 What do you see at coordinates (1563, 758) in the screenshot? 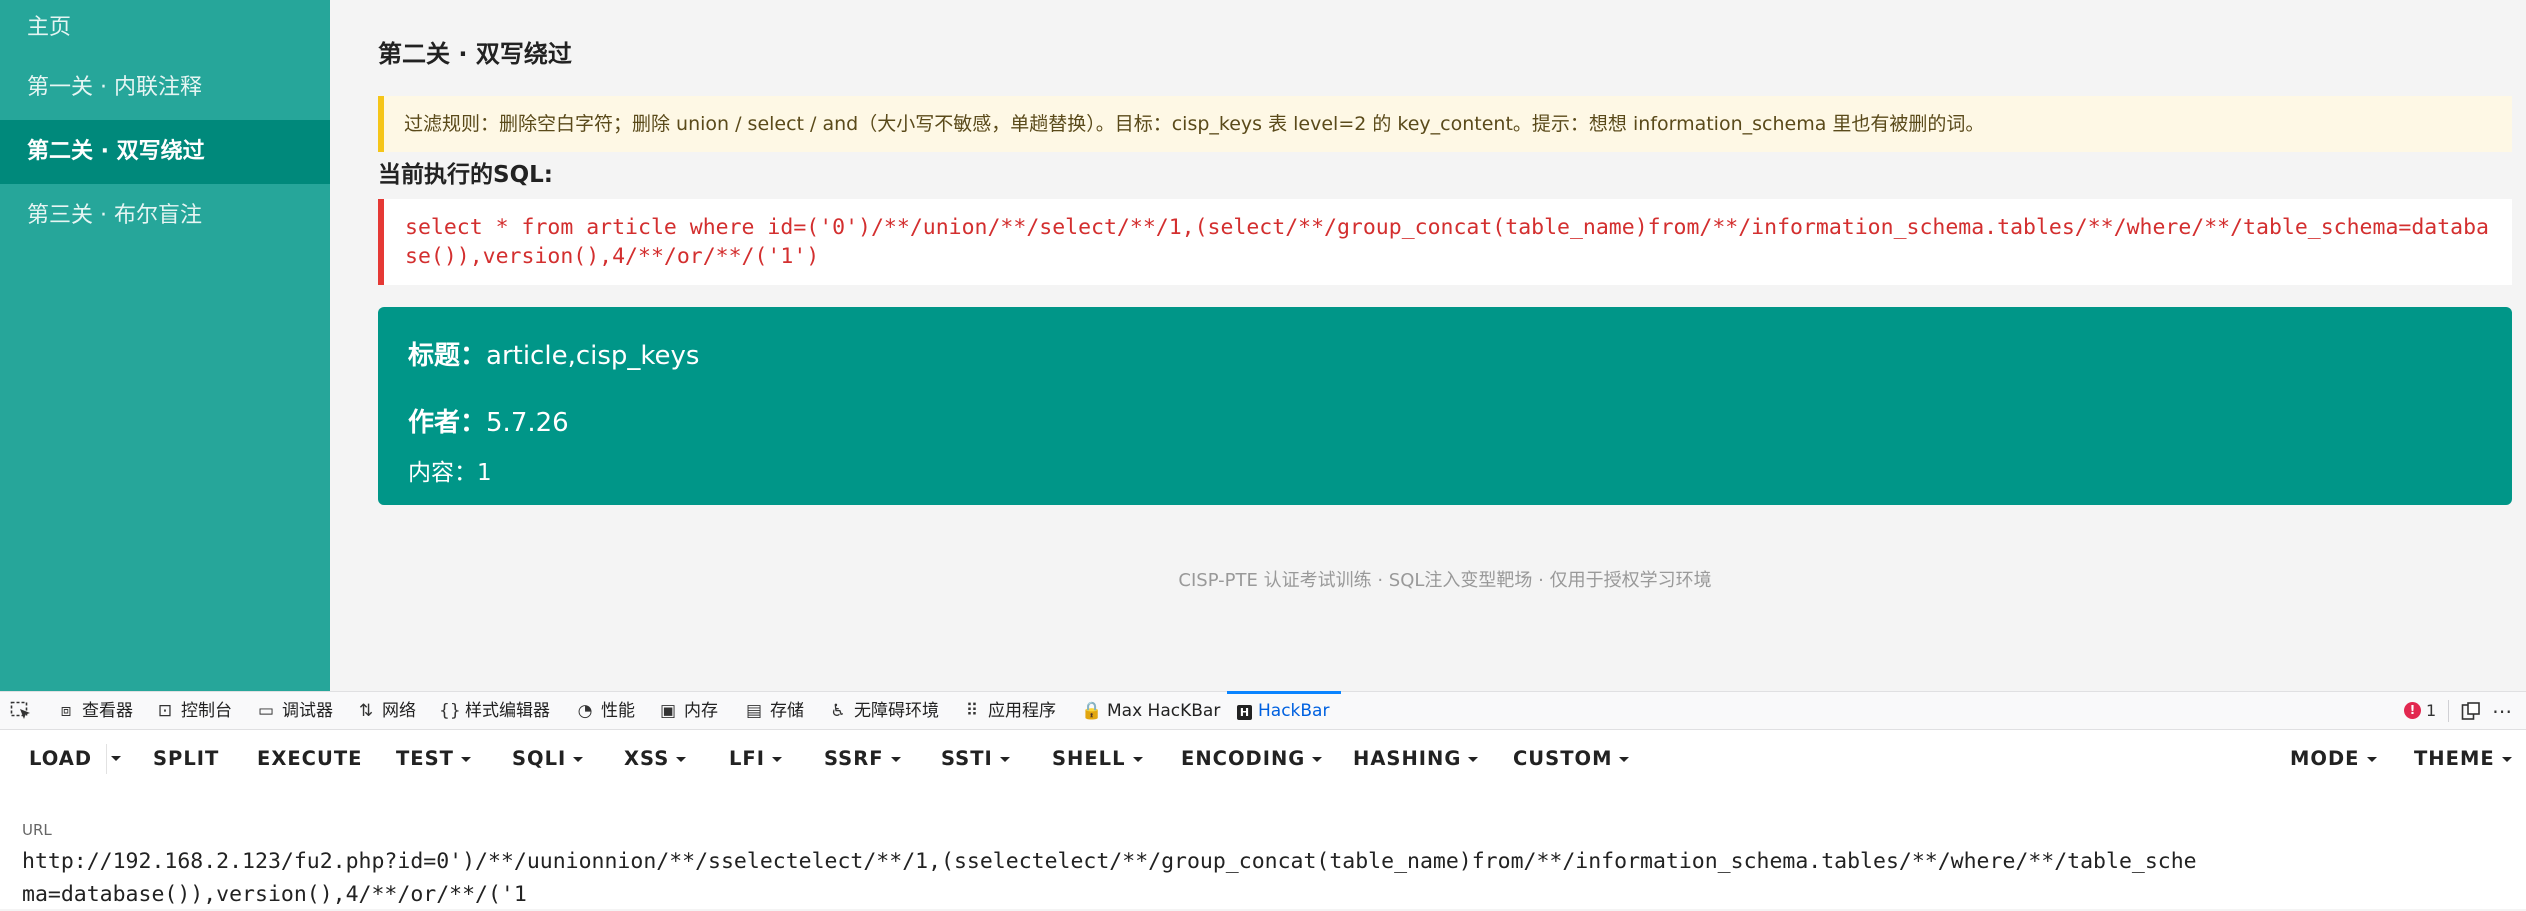
I see `custom-menu-label: CUSTOM` at bounding box center [1563, 758].